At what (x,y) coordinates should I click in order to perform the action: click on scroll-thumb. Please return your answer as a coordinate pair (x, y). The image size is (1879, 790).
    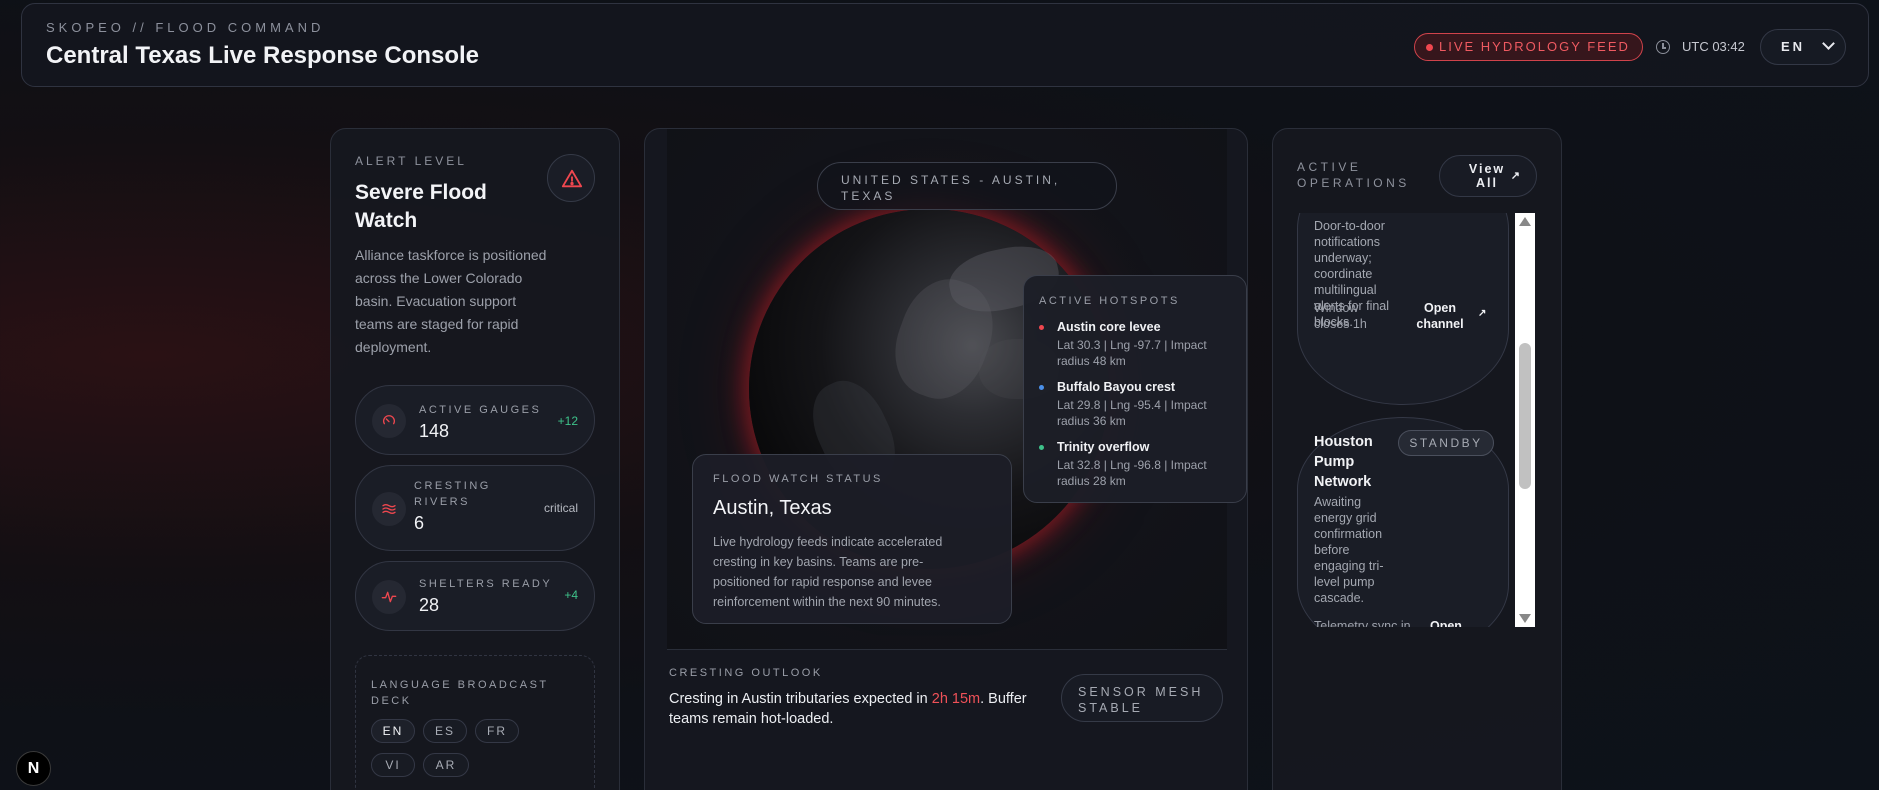
    Looking at the image, I should click on (1525, 416).